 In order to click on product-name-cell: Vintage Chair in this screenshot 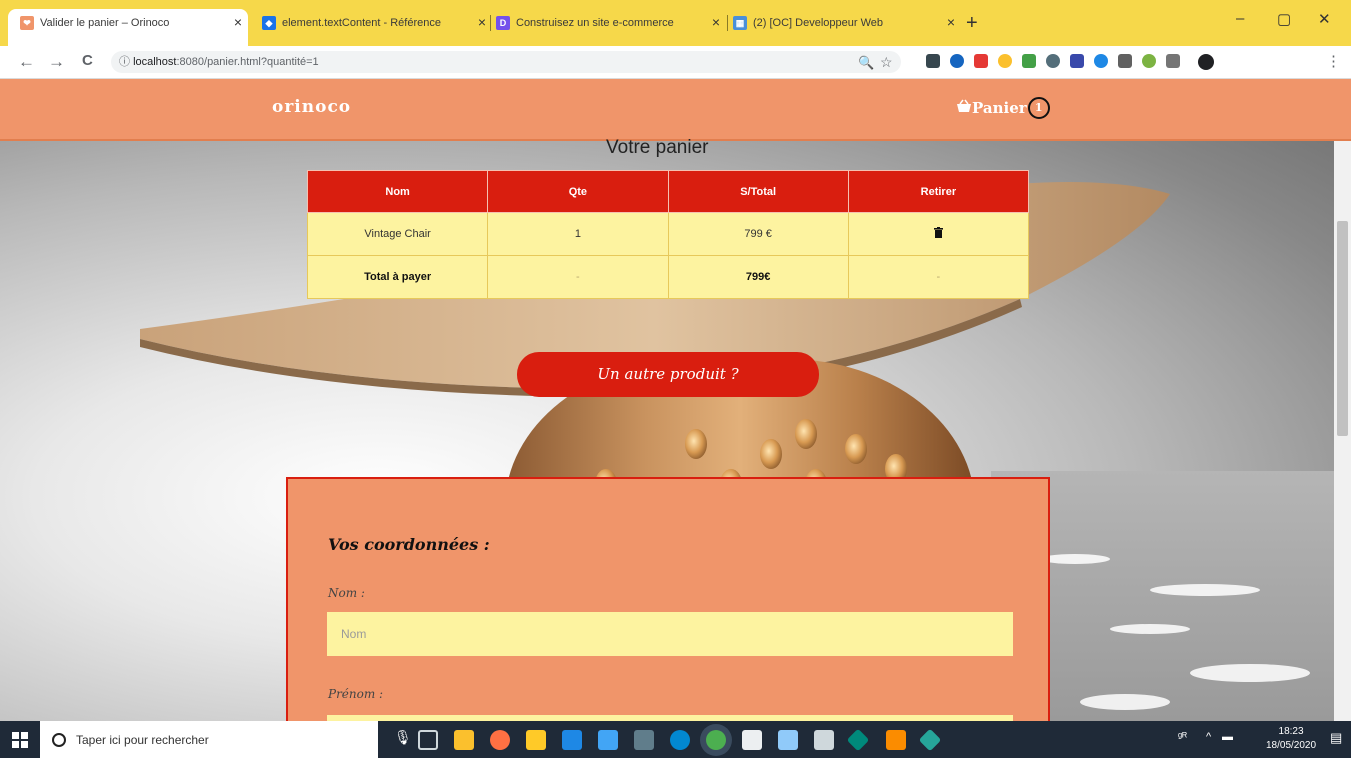, I will do `click(397, 234)`.